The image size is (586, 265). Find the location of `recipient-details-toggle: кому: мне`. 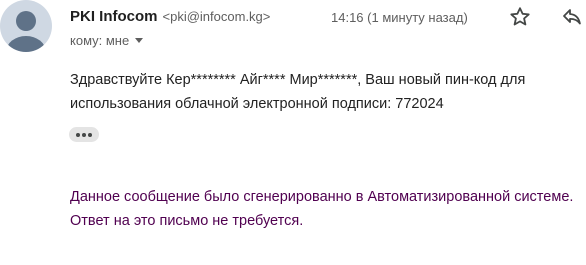

recipient-details-toggle: кому: мне is located at coordinates (107, 40).